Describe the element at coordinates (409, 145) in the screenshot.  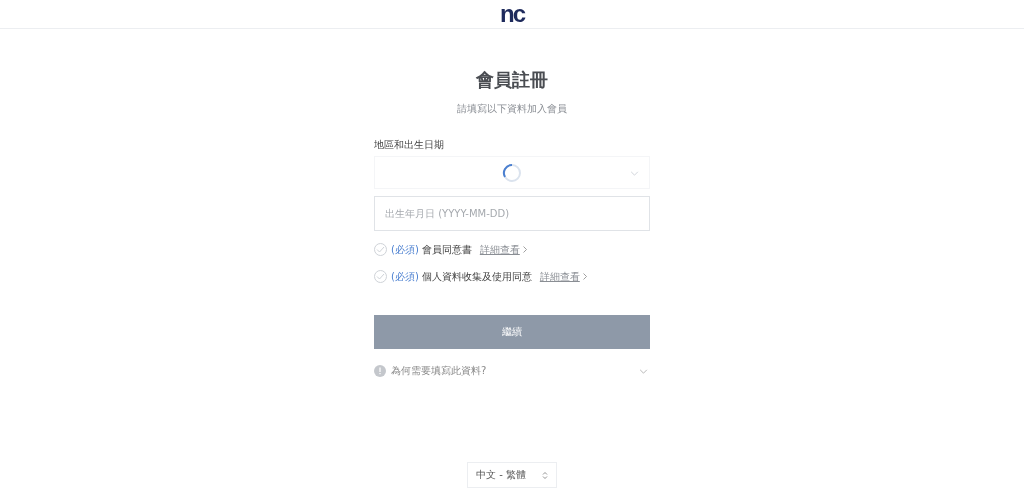
I see `field-label: 地區和出生日期` at that location.